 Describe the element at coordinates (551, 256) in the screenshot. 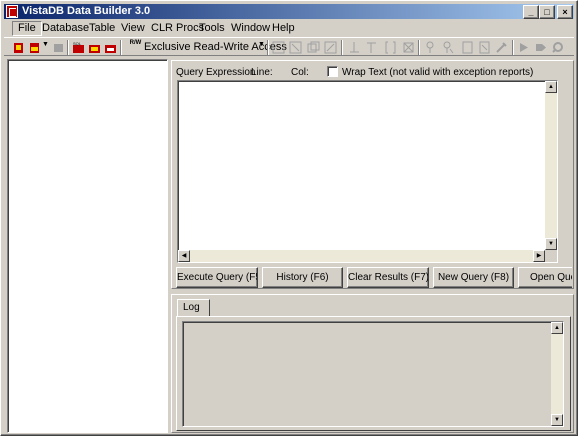

I see `scroll-corner` at that location.